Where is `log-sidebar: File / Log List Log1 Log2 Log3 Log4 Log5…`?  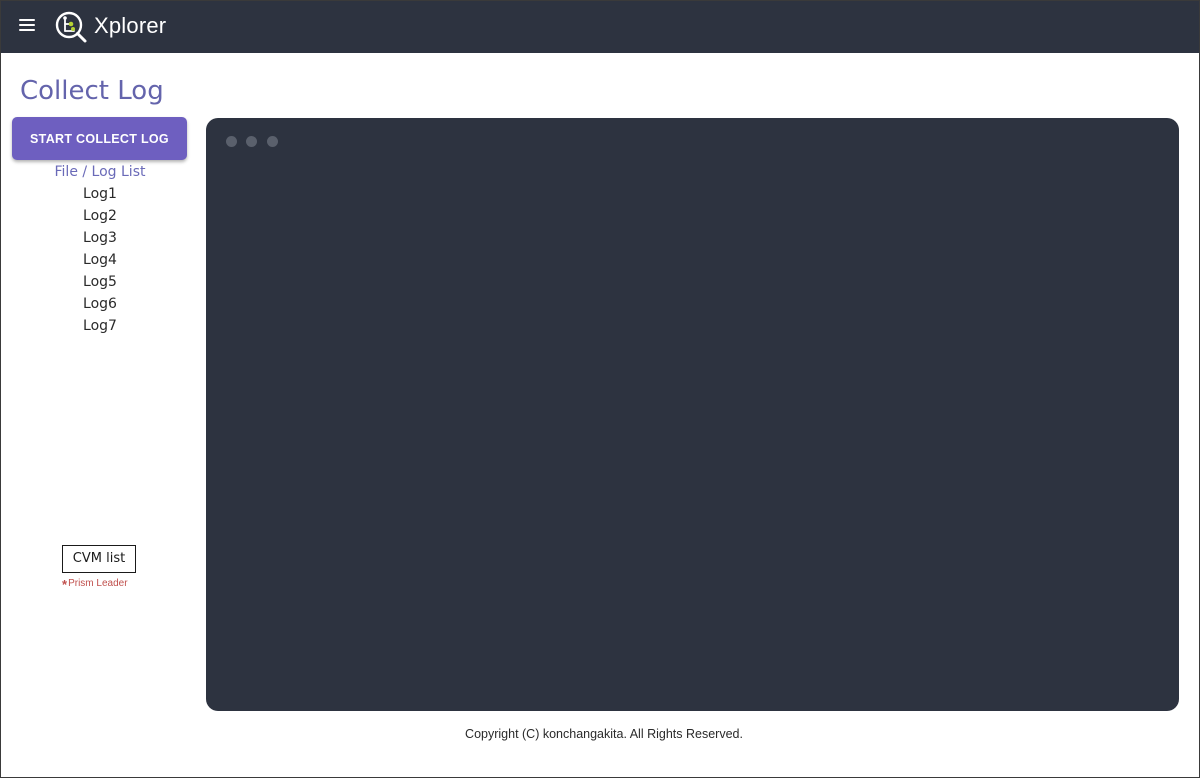 log-sidebar: File / Log List Log1 Log2 Log3 Log4 Log5… is located at coordinates (100, 249).